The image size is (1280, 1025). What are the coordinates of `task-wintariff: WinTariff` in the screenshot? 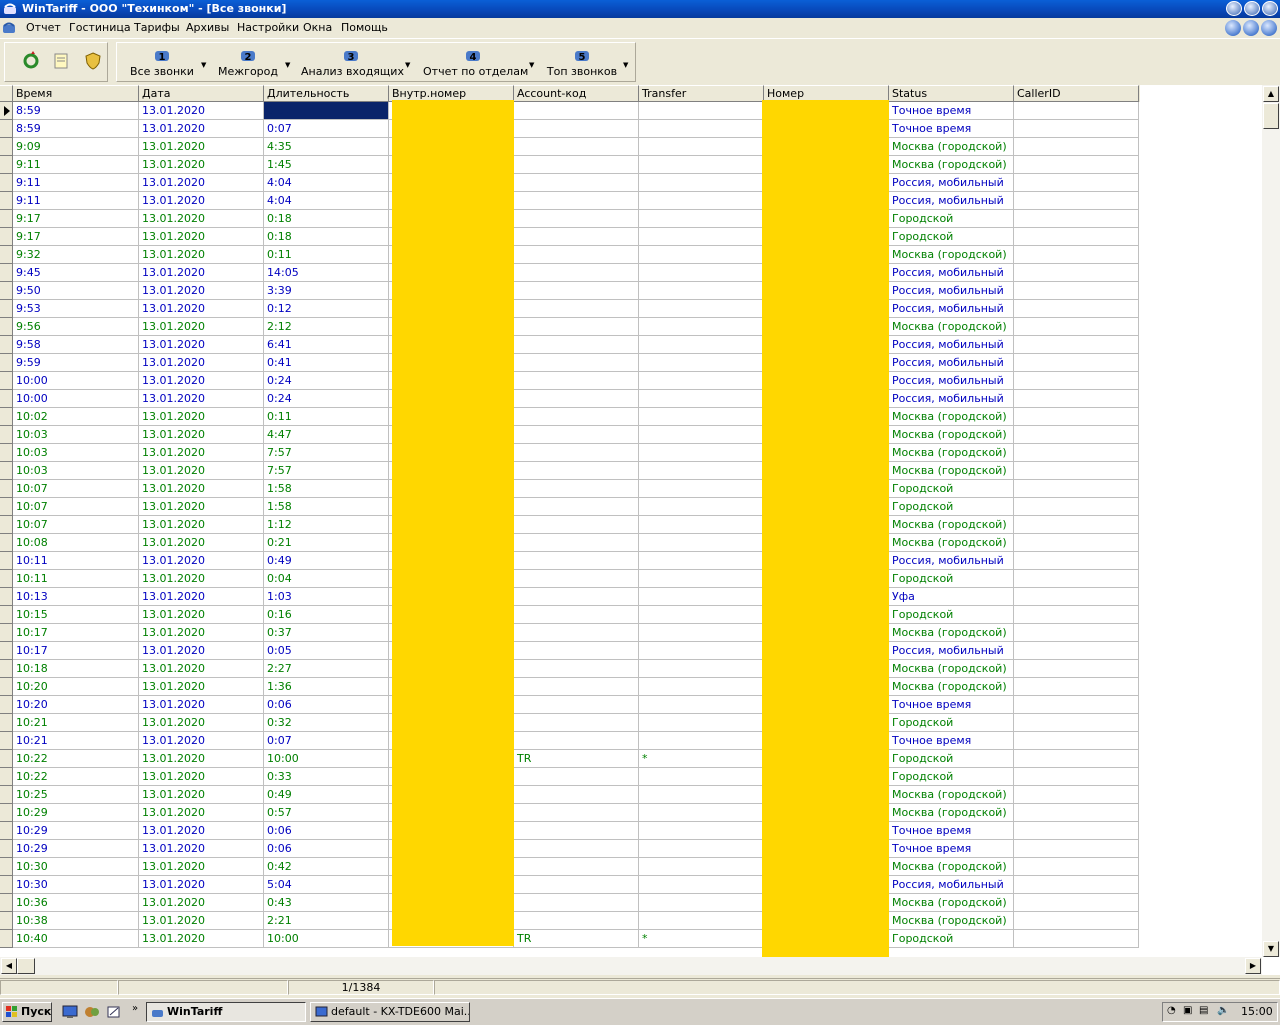 It's located at (226, 1012).